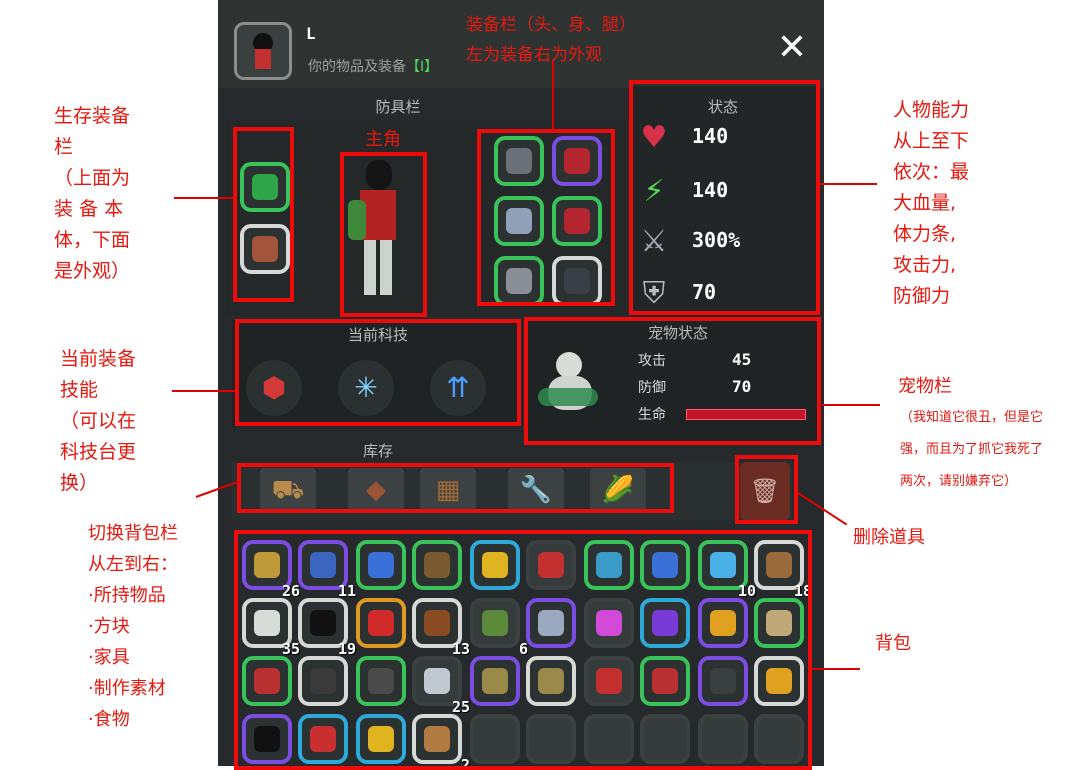 This screenshot has width=1083, height=770. What do you see at coordinates (377, 451) in the screenshot?
I see `inventory-header: 库存` at bounding box center [377, 451].